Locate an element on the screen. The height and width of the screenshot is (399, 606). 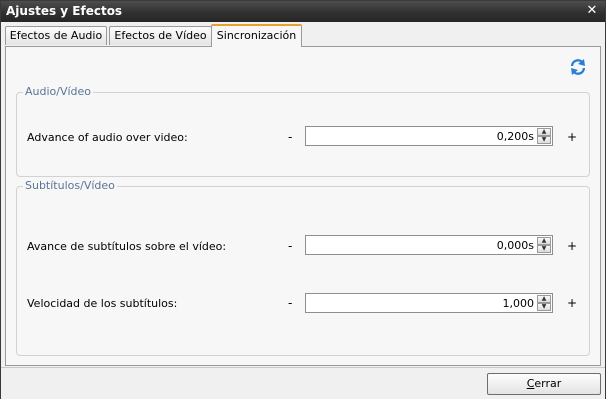
audio-advance-minus: - is located at coordinates (290, 137).